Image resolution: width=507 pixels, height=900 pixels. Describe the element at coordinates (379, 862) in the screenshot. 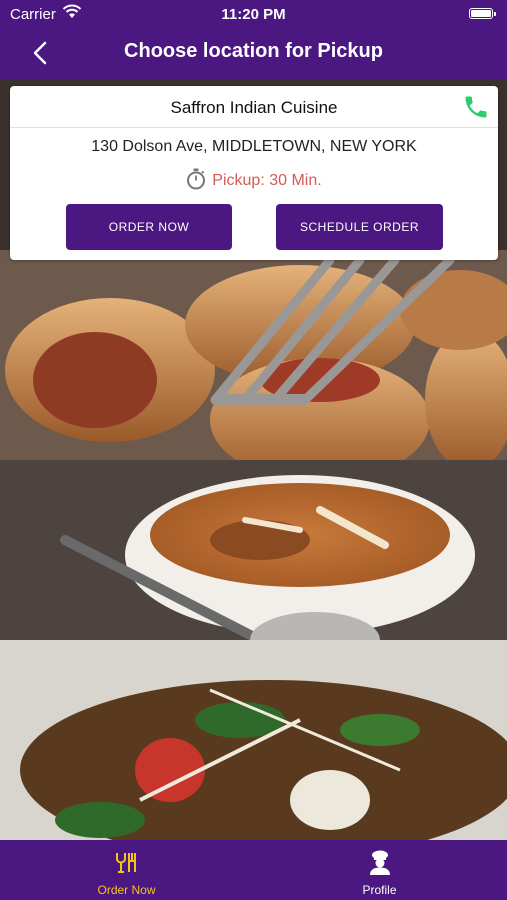

I see `chef-icon` at that location.